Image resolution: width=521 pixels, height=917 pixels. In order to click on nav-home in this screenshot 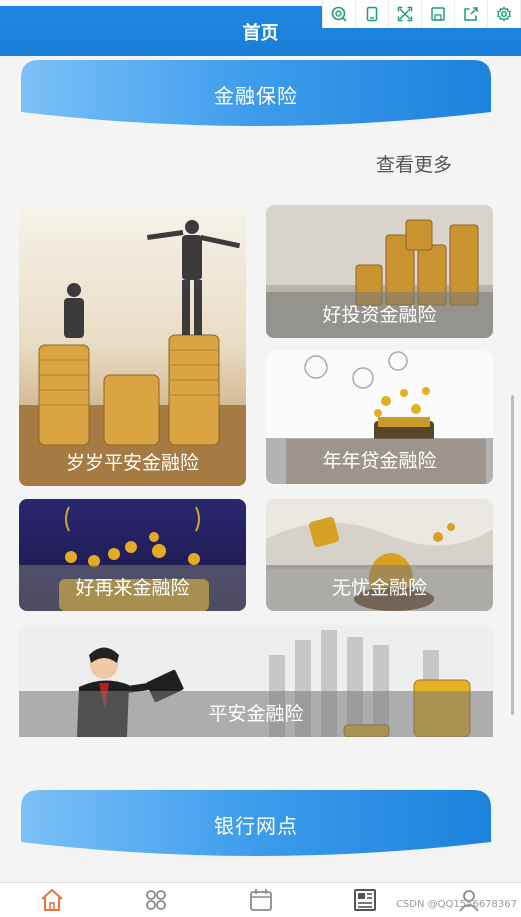, I will do `click(52, 900)`.